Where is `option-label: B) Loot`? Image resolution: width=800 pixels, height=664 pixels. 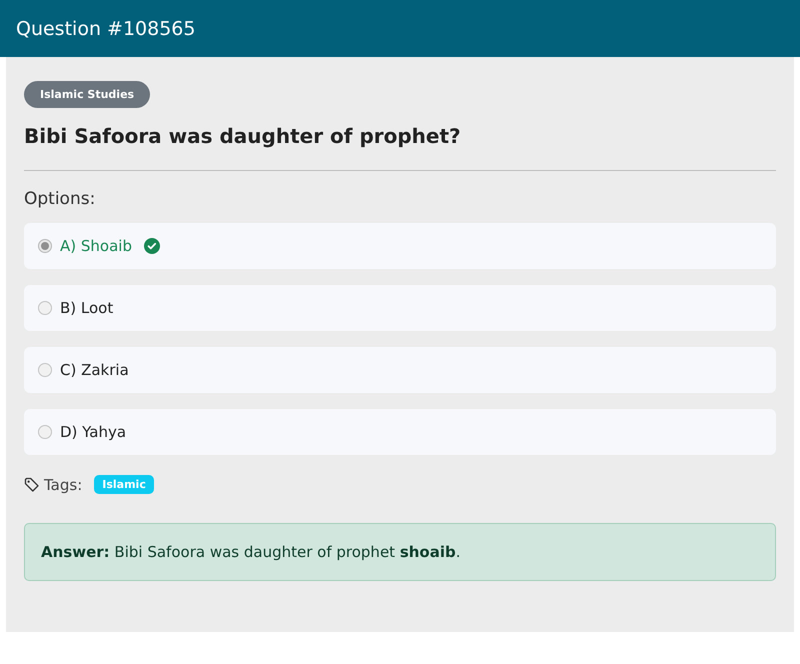 option-label: B) Loot is located at coordinates (87, 308).